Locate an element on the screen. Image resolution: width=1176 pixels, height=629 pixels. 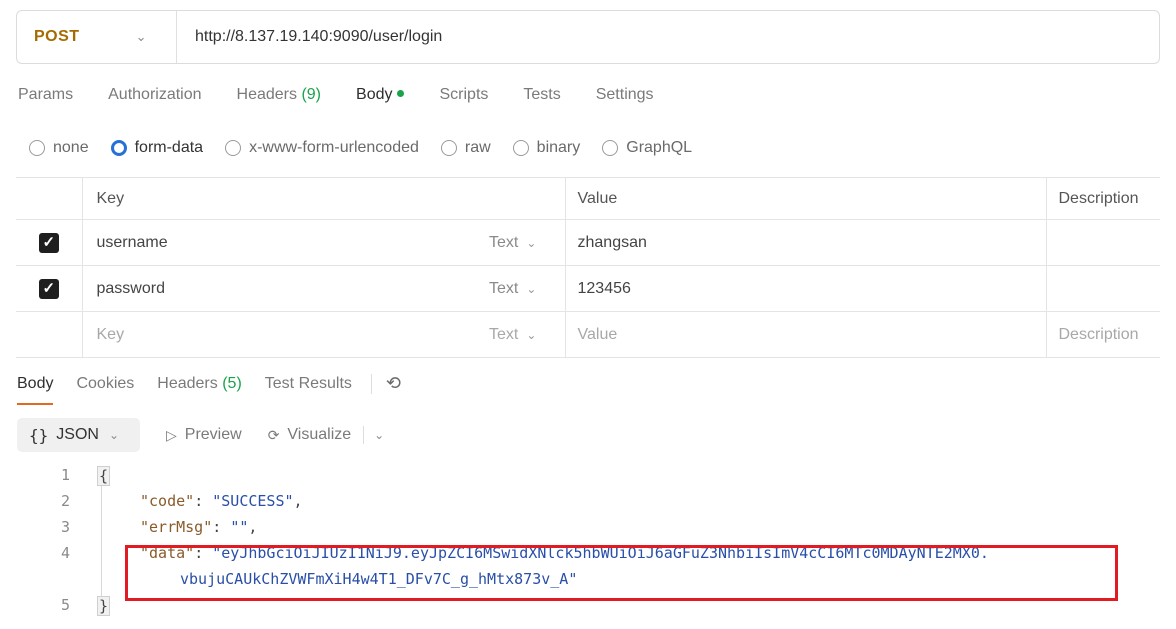
line-number: 2 is located at coordinates (65, 501).